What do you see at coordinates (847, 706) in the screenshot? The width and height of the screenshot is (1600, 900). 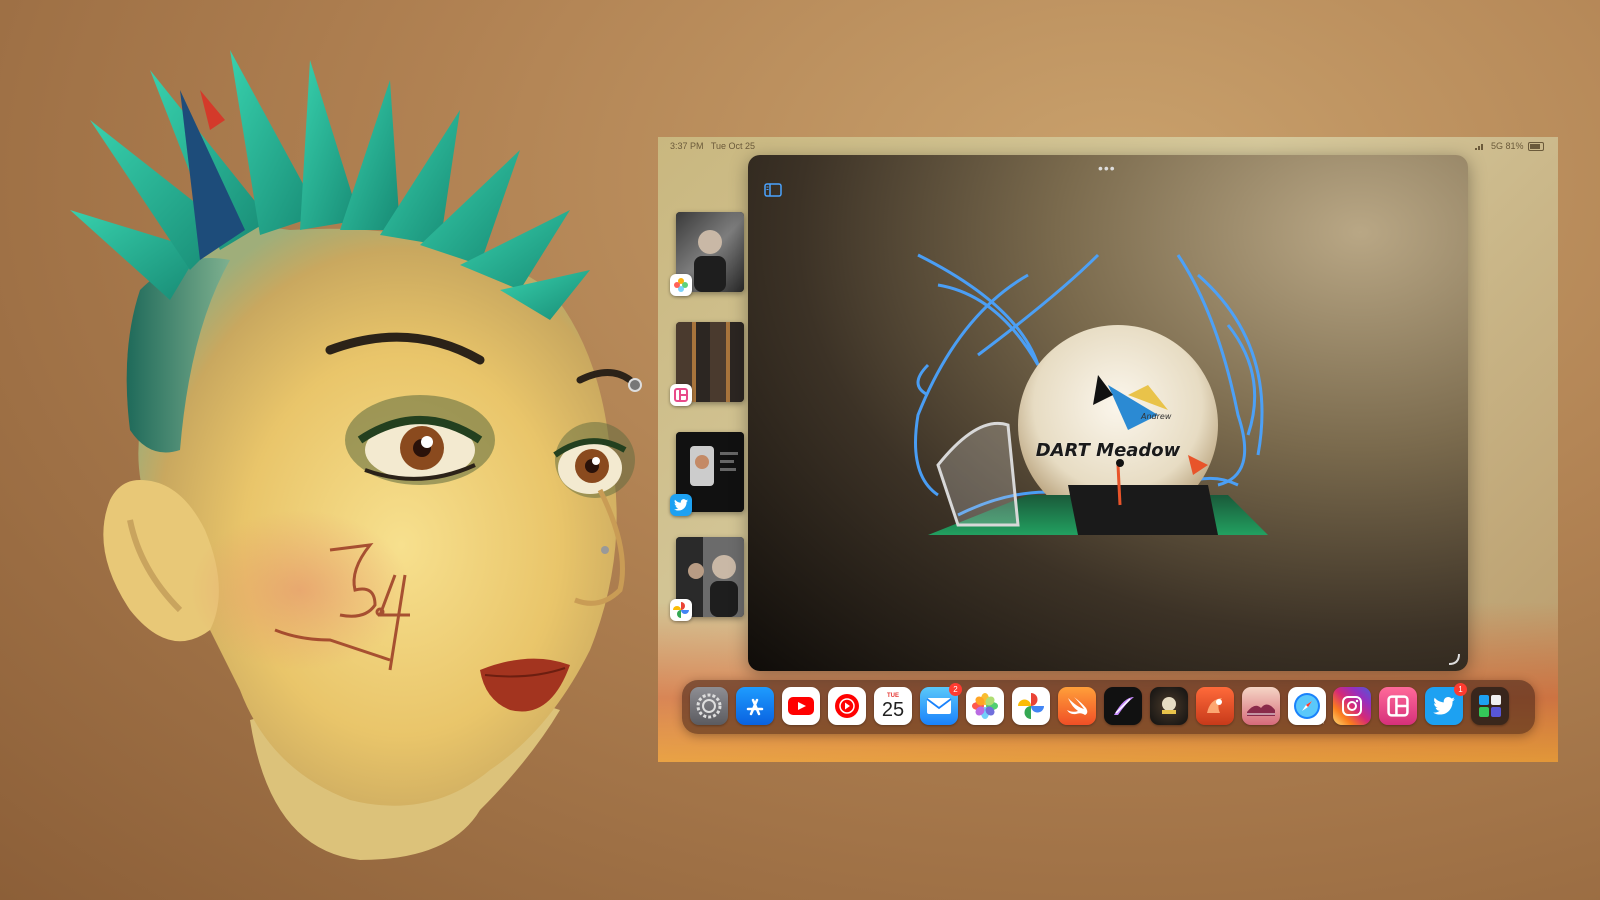 I see `youtube-music-icon` at bounding box center [847, 706].